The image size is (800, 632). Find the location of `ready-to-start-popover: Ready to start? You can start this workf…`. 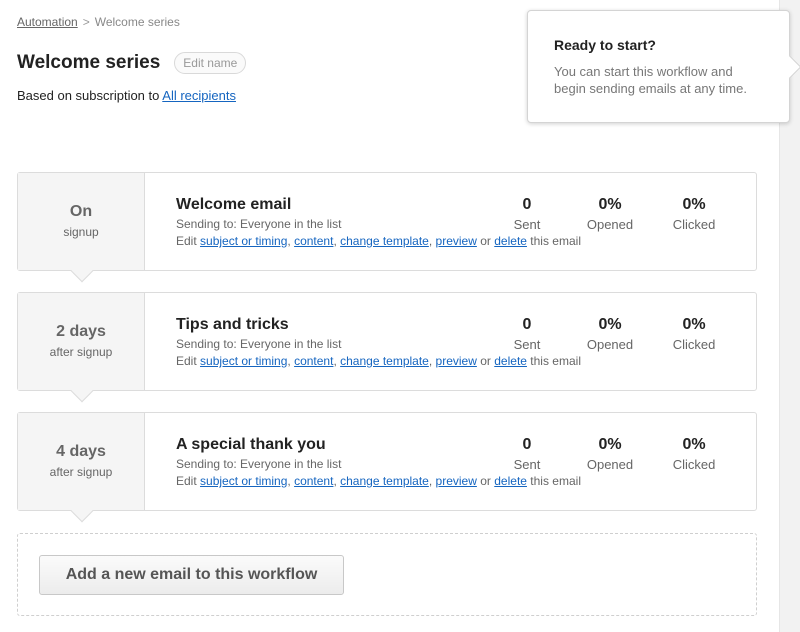

ready-to-start-popover: Ready to start? You can start this workf… is located at coordinates (663, 66).